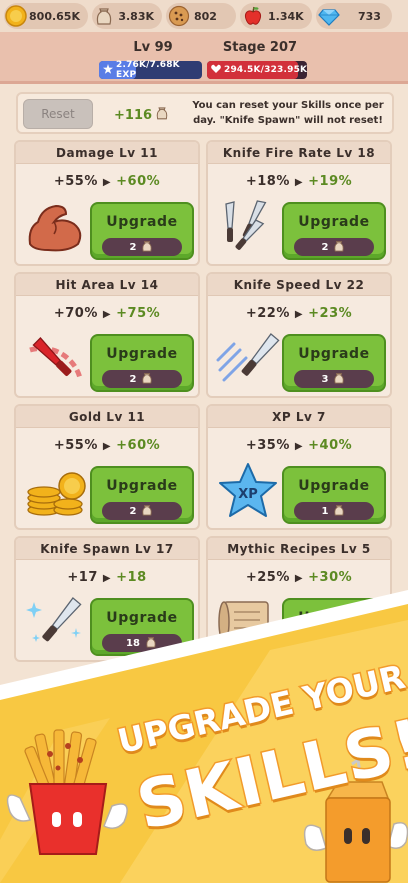 The height and width of the screenshot is (883, 408). I want to click on upgrade-cost: 1, so click(334, 511).